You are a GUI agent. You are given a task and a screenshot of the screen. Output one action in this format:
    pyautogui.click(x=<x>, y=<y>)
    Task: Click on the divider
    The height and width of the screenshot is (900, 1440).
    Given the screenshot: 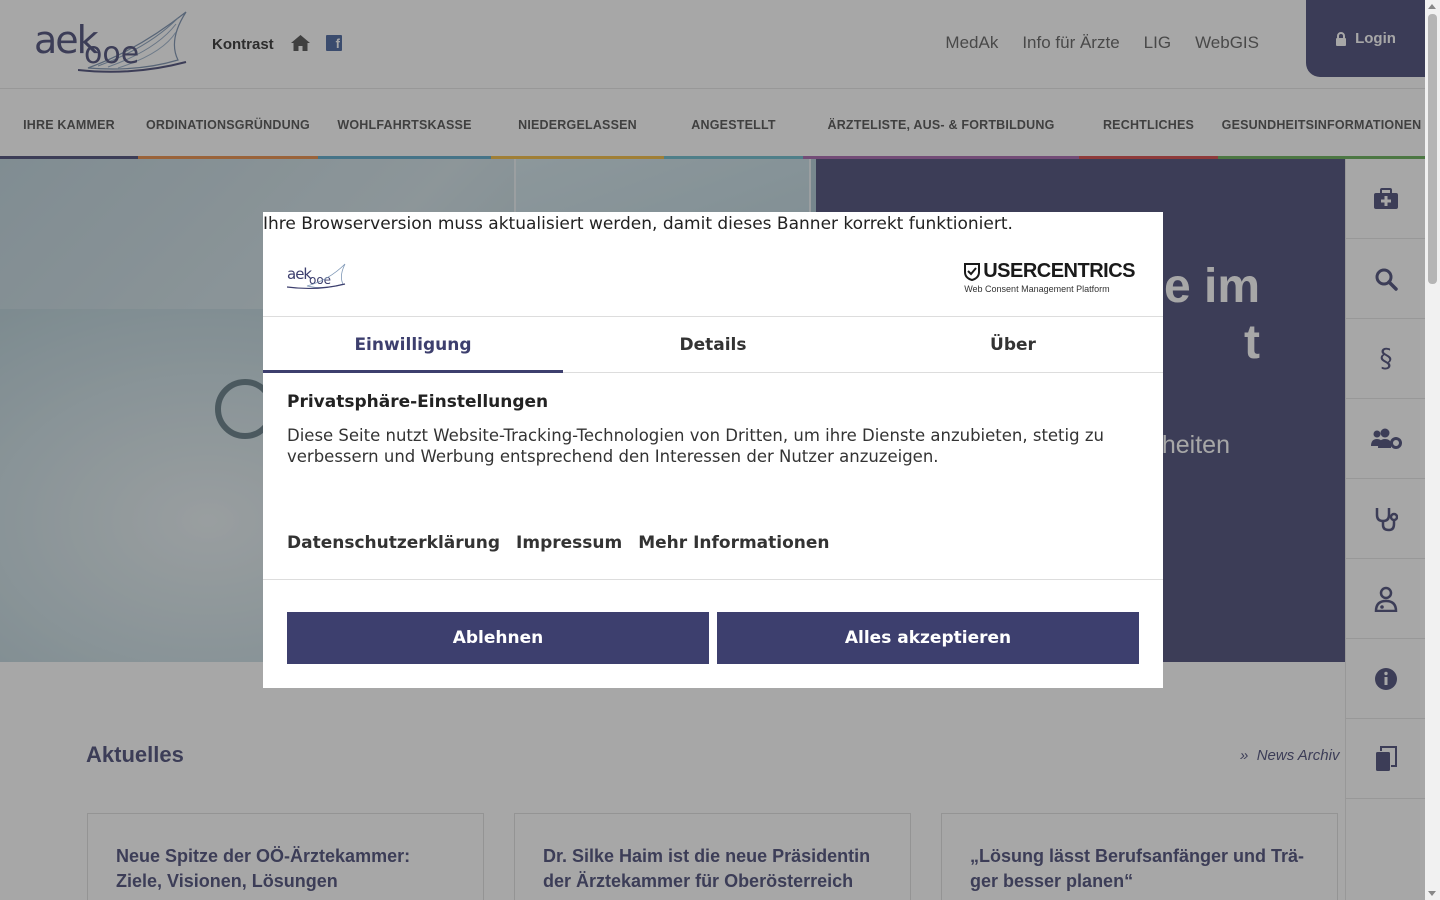 What is the action you would take?
    pyautogui.click(x=713, y=579)
    